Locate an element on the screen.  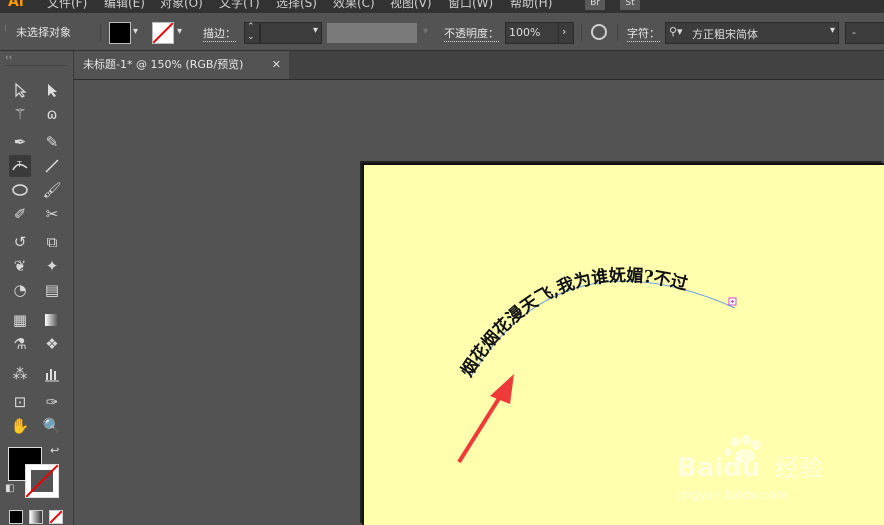
watermark-url: jingyan.baidu.com is located at coordinates (732, 495).